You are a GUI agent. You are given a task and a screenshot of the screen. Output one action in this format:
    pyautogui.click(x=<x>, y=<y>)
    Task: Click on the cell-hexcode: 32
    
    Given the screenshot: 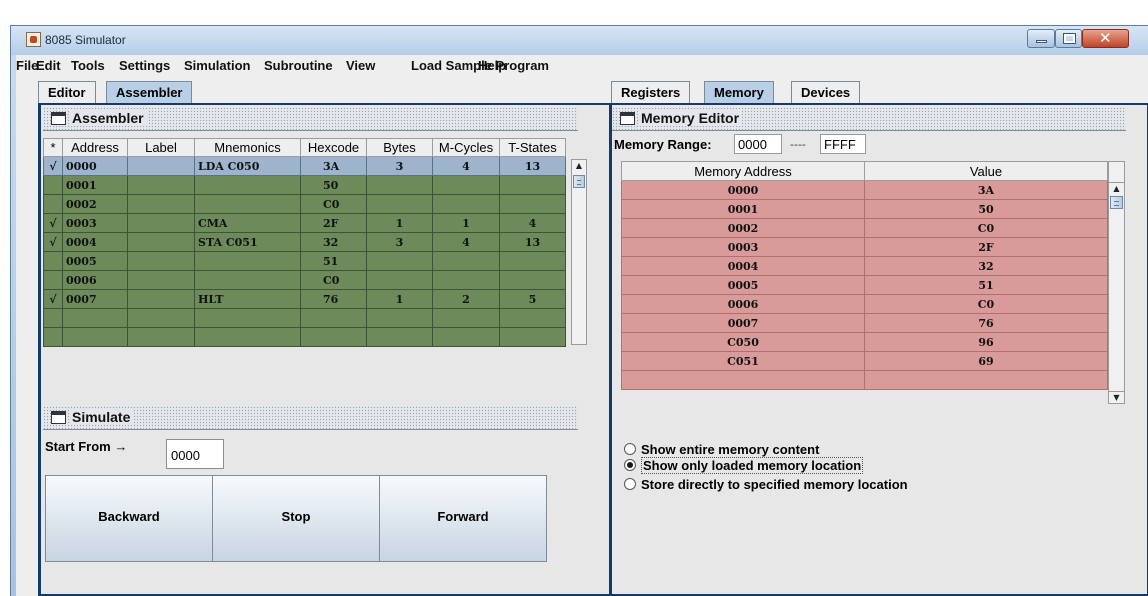 What is the action you would take?
    pyautogui.click(x=333, y=242)
    